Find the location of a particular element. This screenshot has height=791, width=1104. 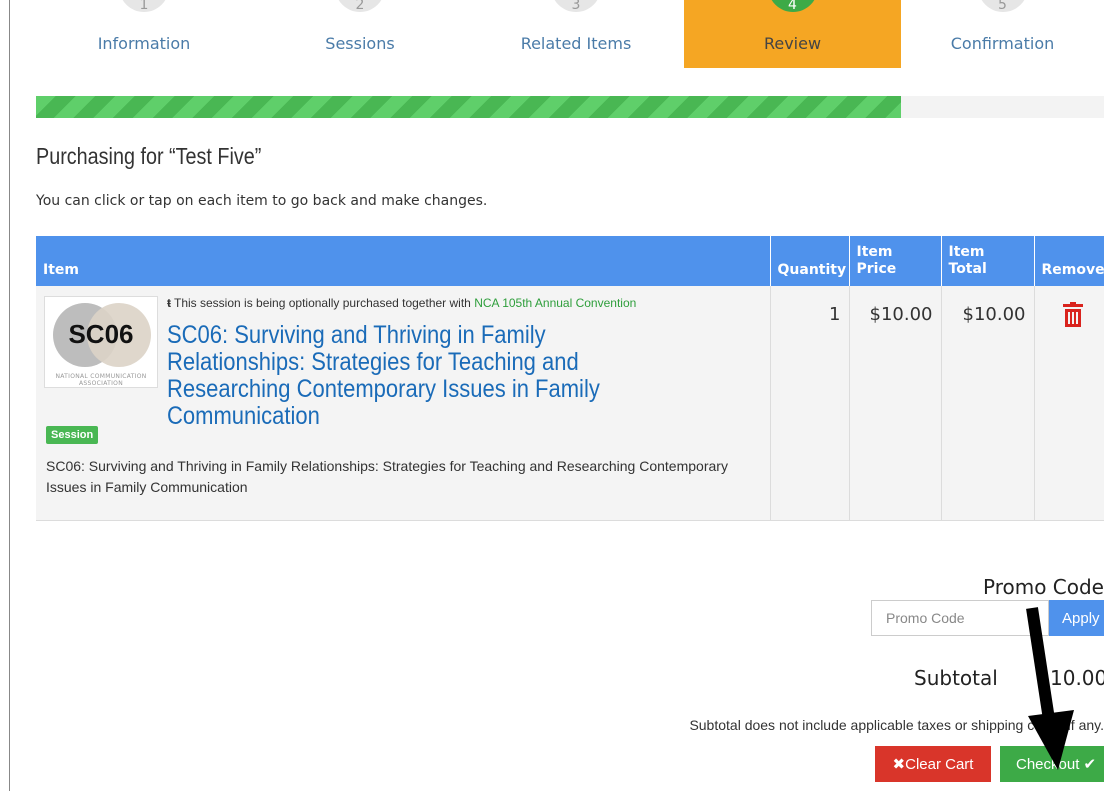

progress-bar is located at coordinates (570, 107).